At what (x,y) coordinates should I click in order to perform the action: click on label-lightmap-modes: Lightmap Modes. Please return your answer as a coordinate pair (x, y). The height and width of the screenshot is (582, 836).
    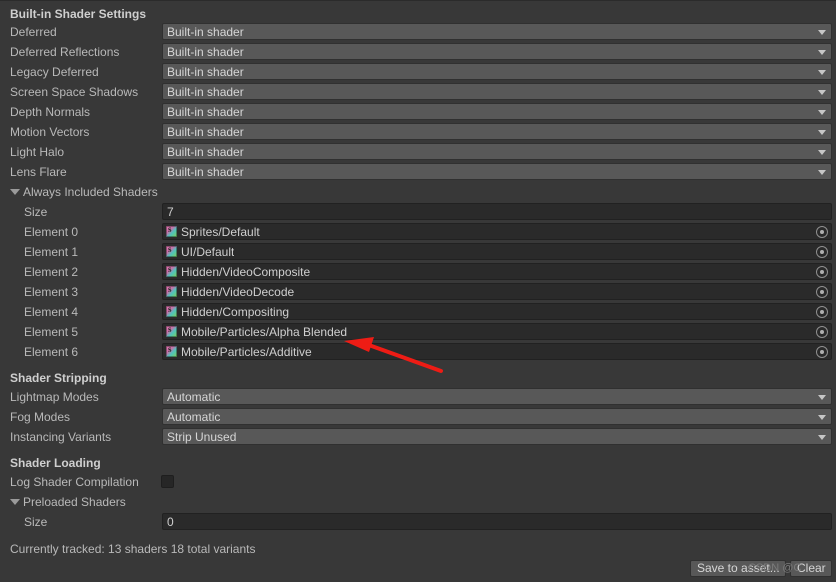
    Looking at the image, I should click on (54, 397).